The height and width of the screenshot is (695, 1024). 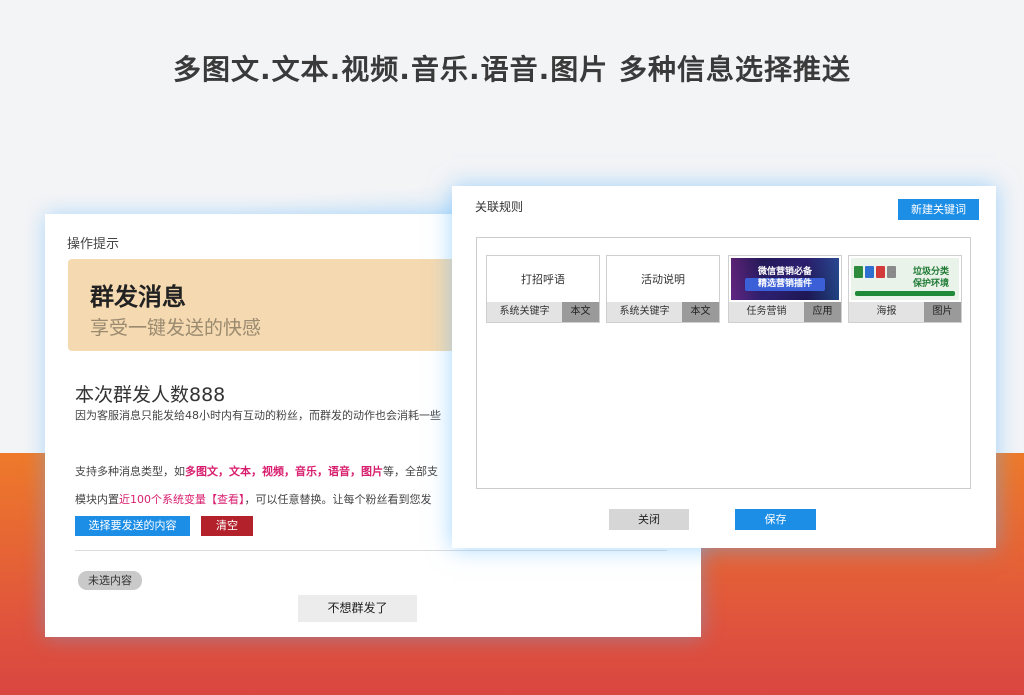 I want to click on rule-card-poster: 垃圾分类 保护环境 海报 图片, so click(x=905, y=289).